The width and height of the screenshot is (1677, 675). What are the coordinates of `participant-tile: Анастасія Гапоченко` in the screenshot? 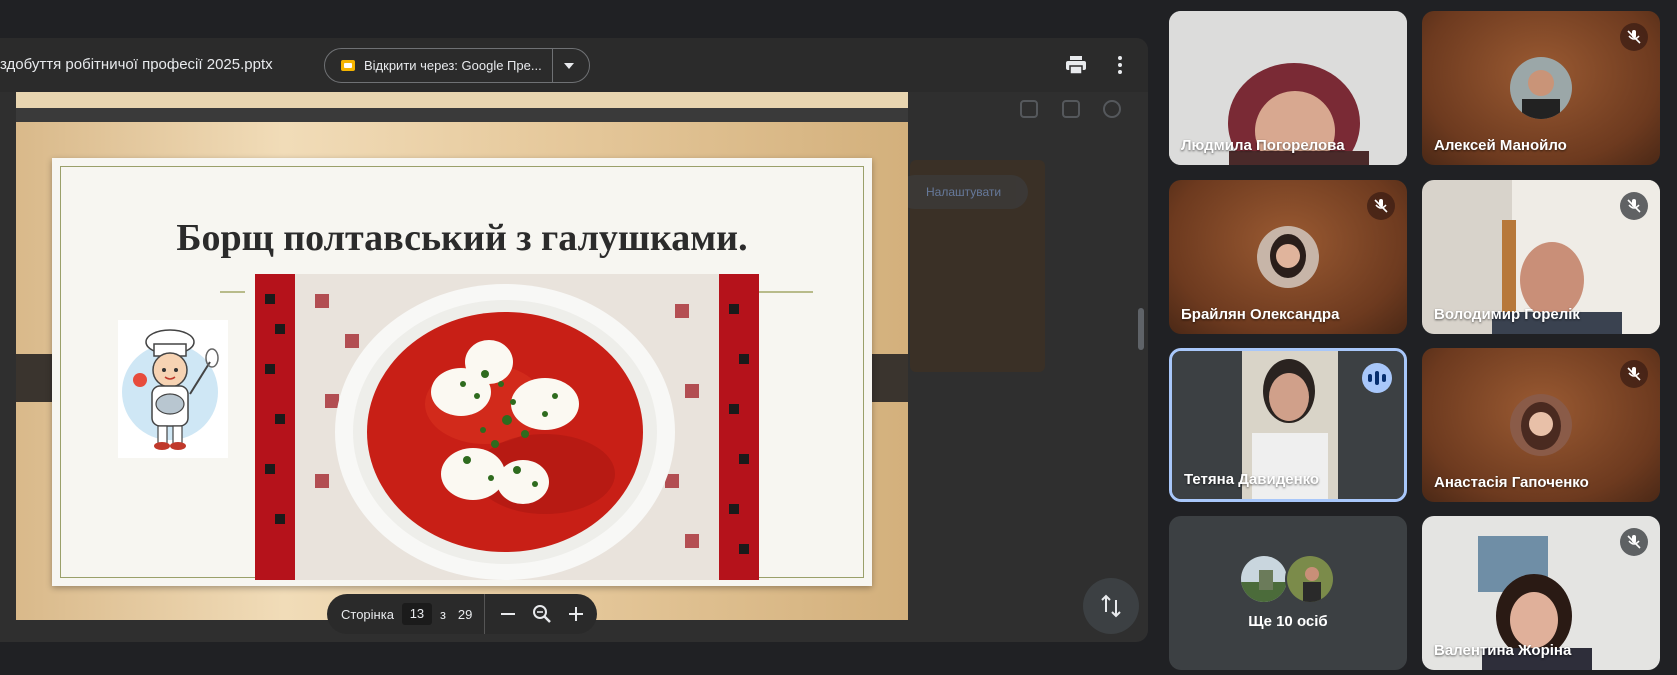 It's located at (1541, 425).